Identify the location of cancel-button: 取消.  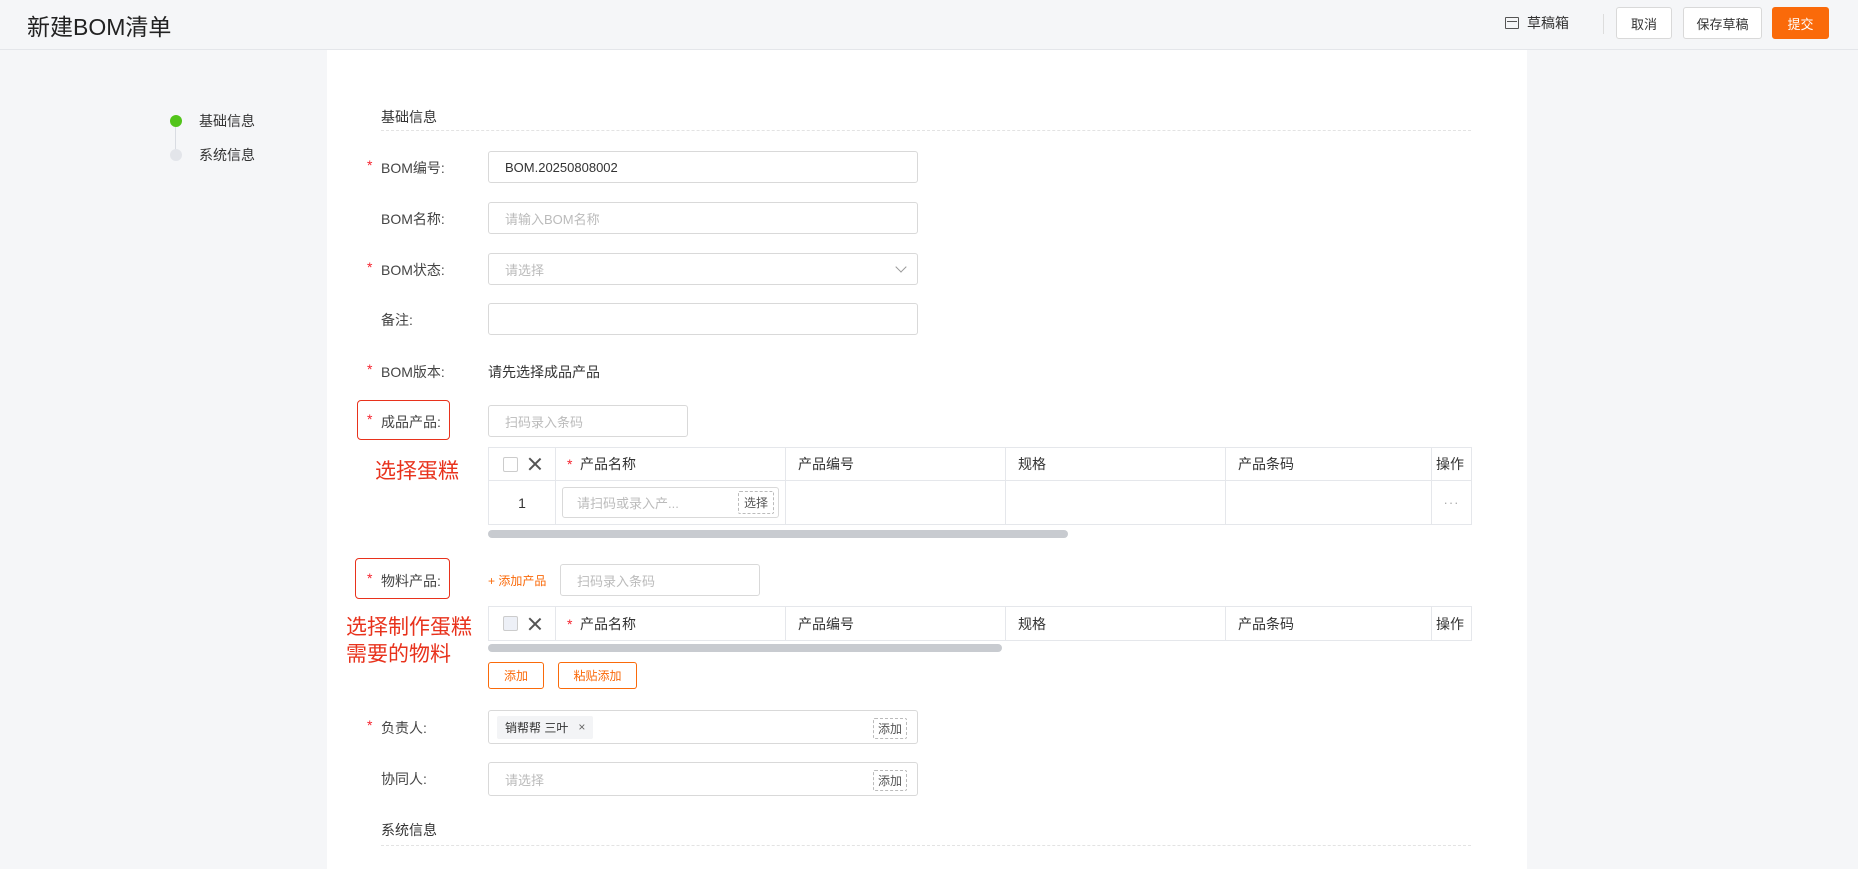
(1644, 23).